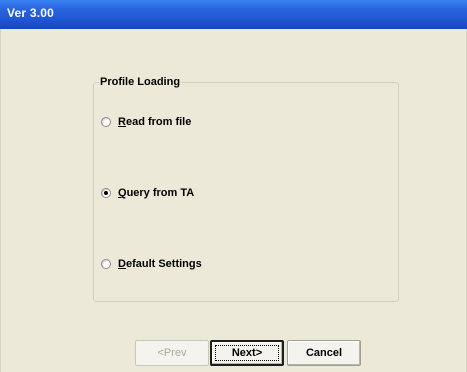 The width and height of the screenshot is (467, 372). I want to click on title-bar: Ver 3.00, so click(233, 14).